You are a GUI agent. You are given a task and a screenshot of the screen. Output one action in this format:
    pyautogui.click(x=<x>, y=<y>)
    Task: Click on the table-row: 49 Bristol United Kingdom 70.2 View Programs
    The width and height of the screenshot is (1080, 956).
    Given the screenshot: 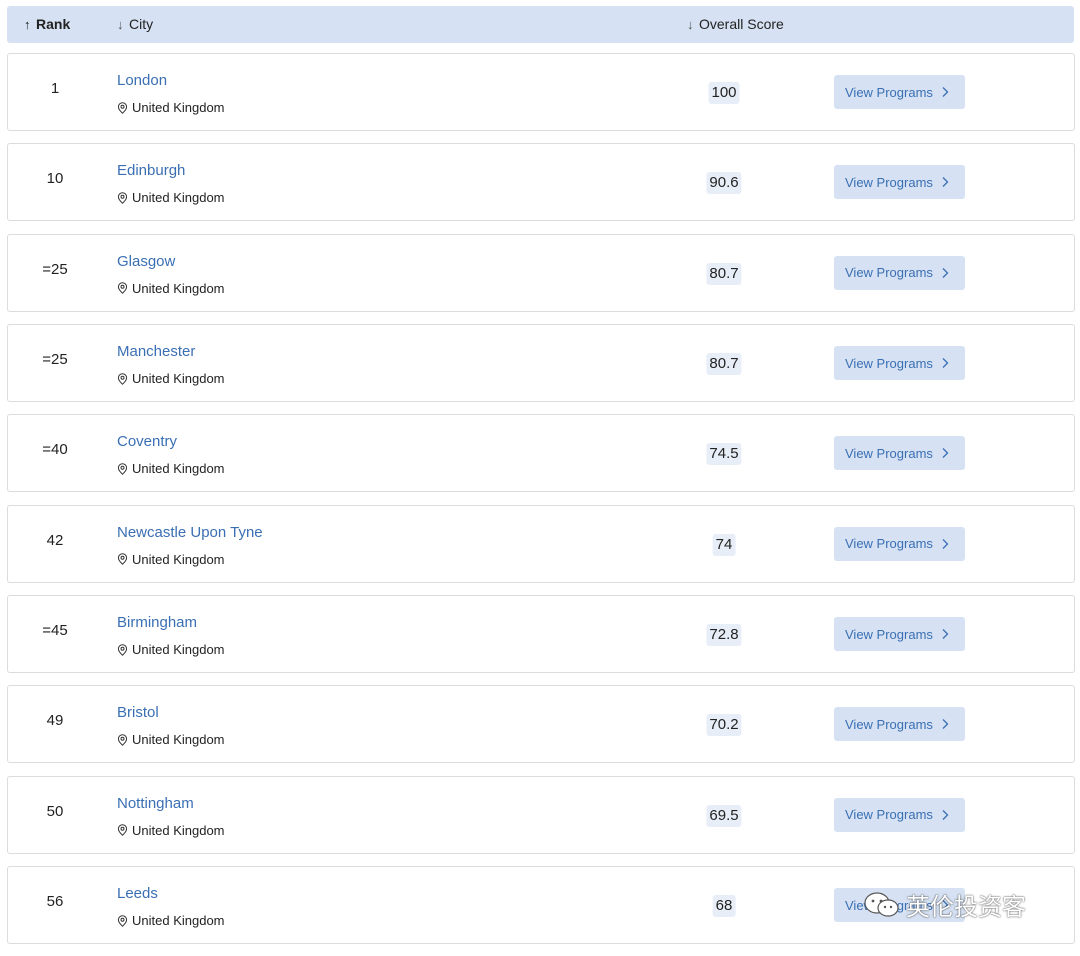 What is the action you would take?
    pyautogui.click(x=541, y=724)
    